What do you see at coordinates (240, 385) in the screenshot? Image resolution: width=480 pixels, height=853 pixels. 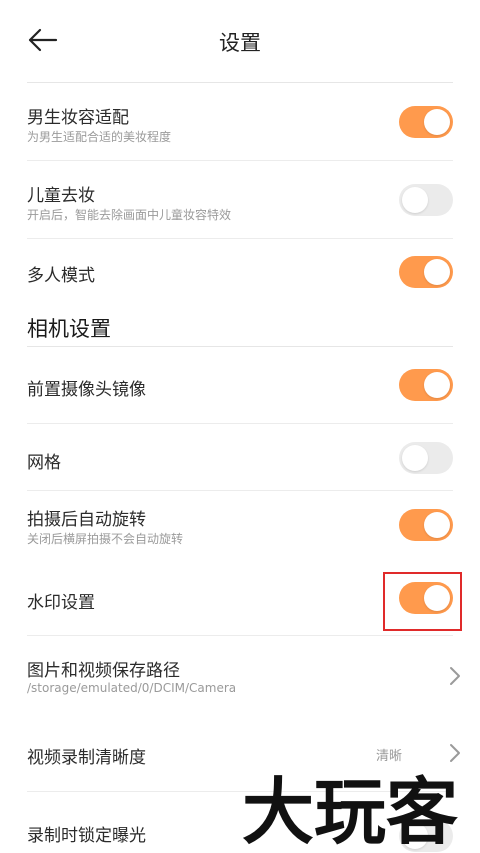 I see `setting-front-camera-mirror: 前置摄像头镜像` at bounding box center [240, 385].